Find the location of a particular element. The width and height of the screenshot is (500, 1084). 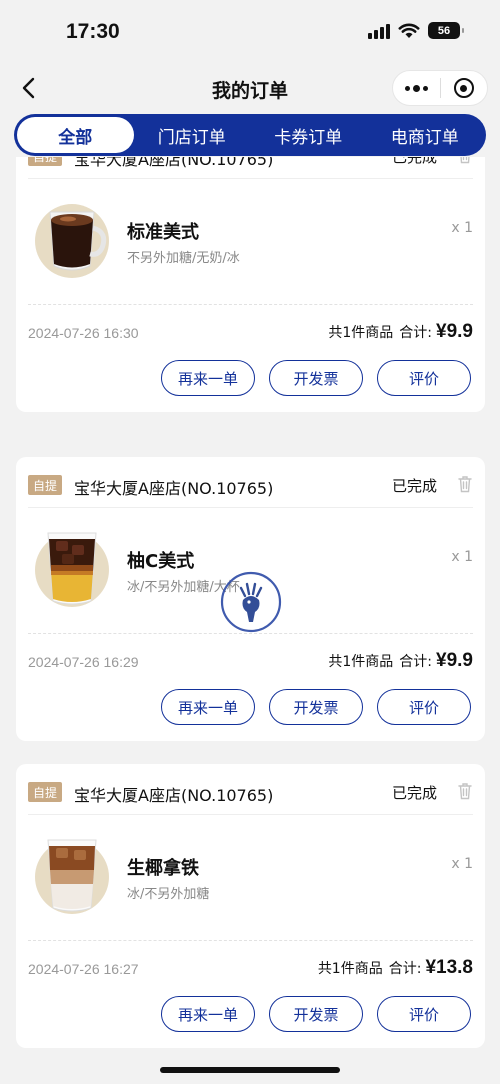

order-summary: 共1件商品 合计: ¥13.8 is located at coordinates (395, 968).